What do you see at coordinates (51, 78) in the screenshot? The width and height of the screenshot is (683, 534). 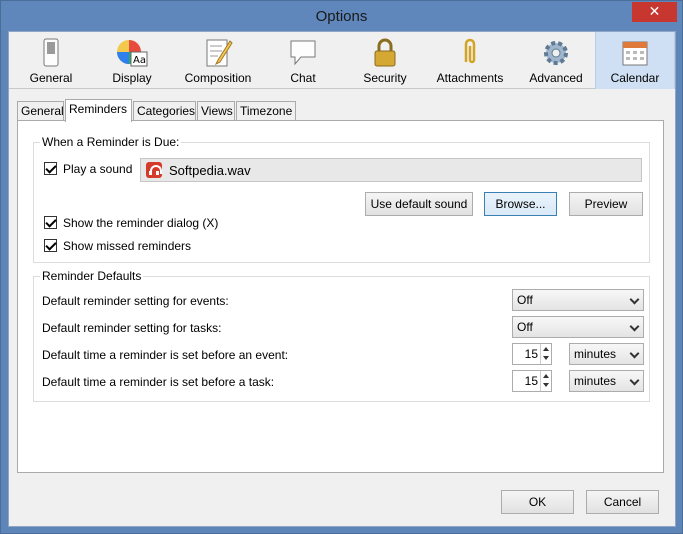 I see `toolbar-label: General` at bounding box center [51, 78].